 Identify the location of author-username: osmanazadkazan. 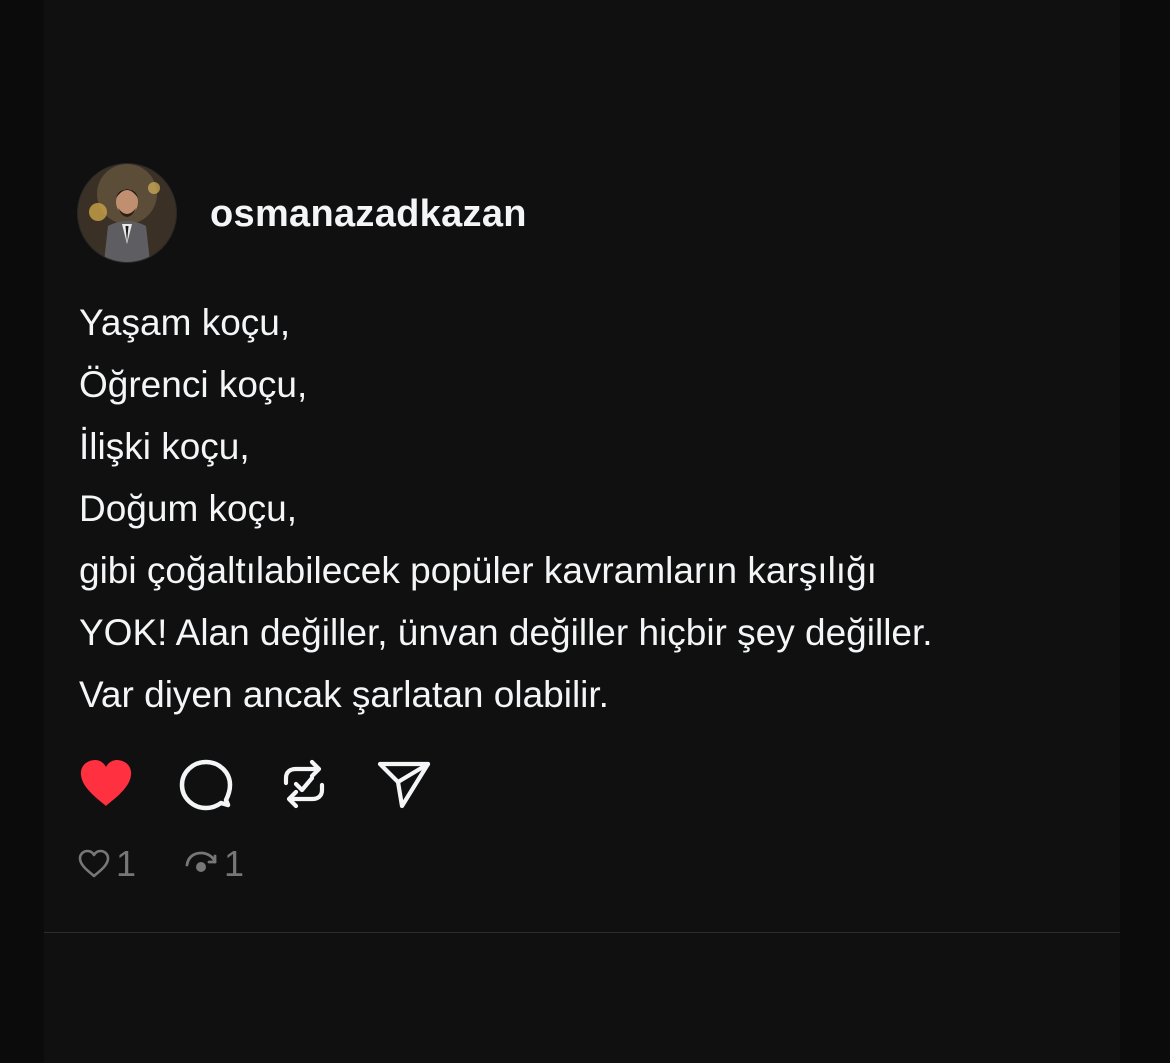
(368, 214).